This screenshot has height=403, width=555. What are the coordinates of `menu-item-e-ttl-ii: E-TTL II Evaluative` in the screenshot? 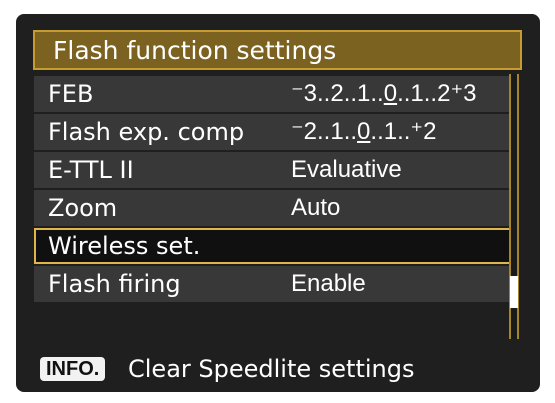 It's located at (276, 170).